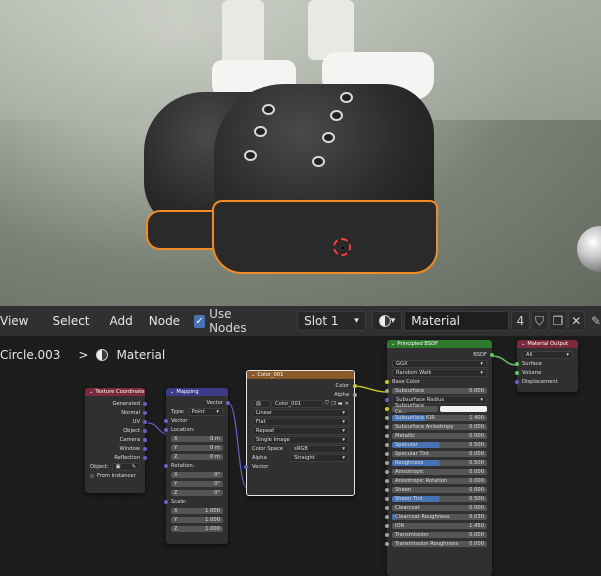 Image resolution: width=601 pixels, height=576 pixels. Describe the element at coordinates (115, 475) in the screenshot. I see `from-instancer-row: From Instancer` at that location.